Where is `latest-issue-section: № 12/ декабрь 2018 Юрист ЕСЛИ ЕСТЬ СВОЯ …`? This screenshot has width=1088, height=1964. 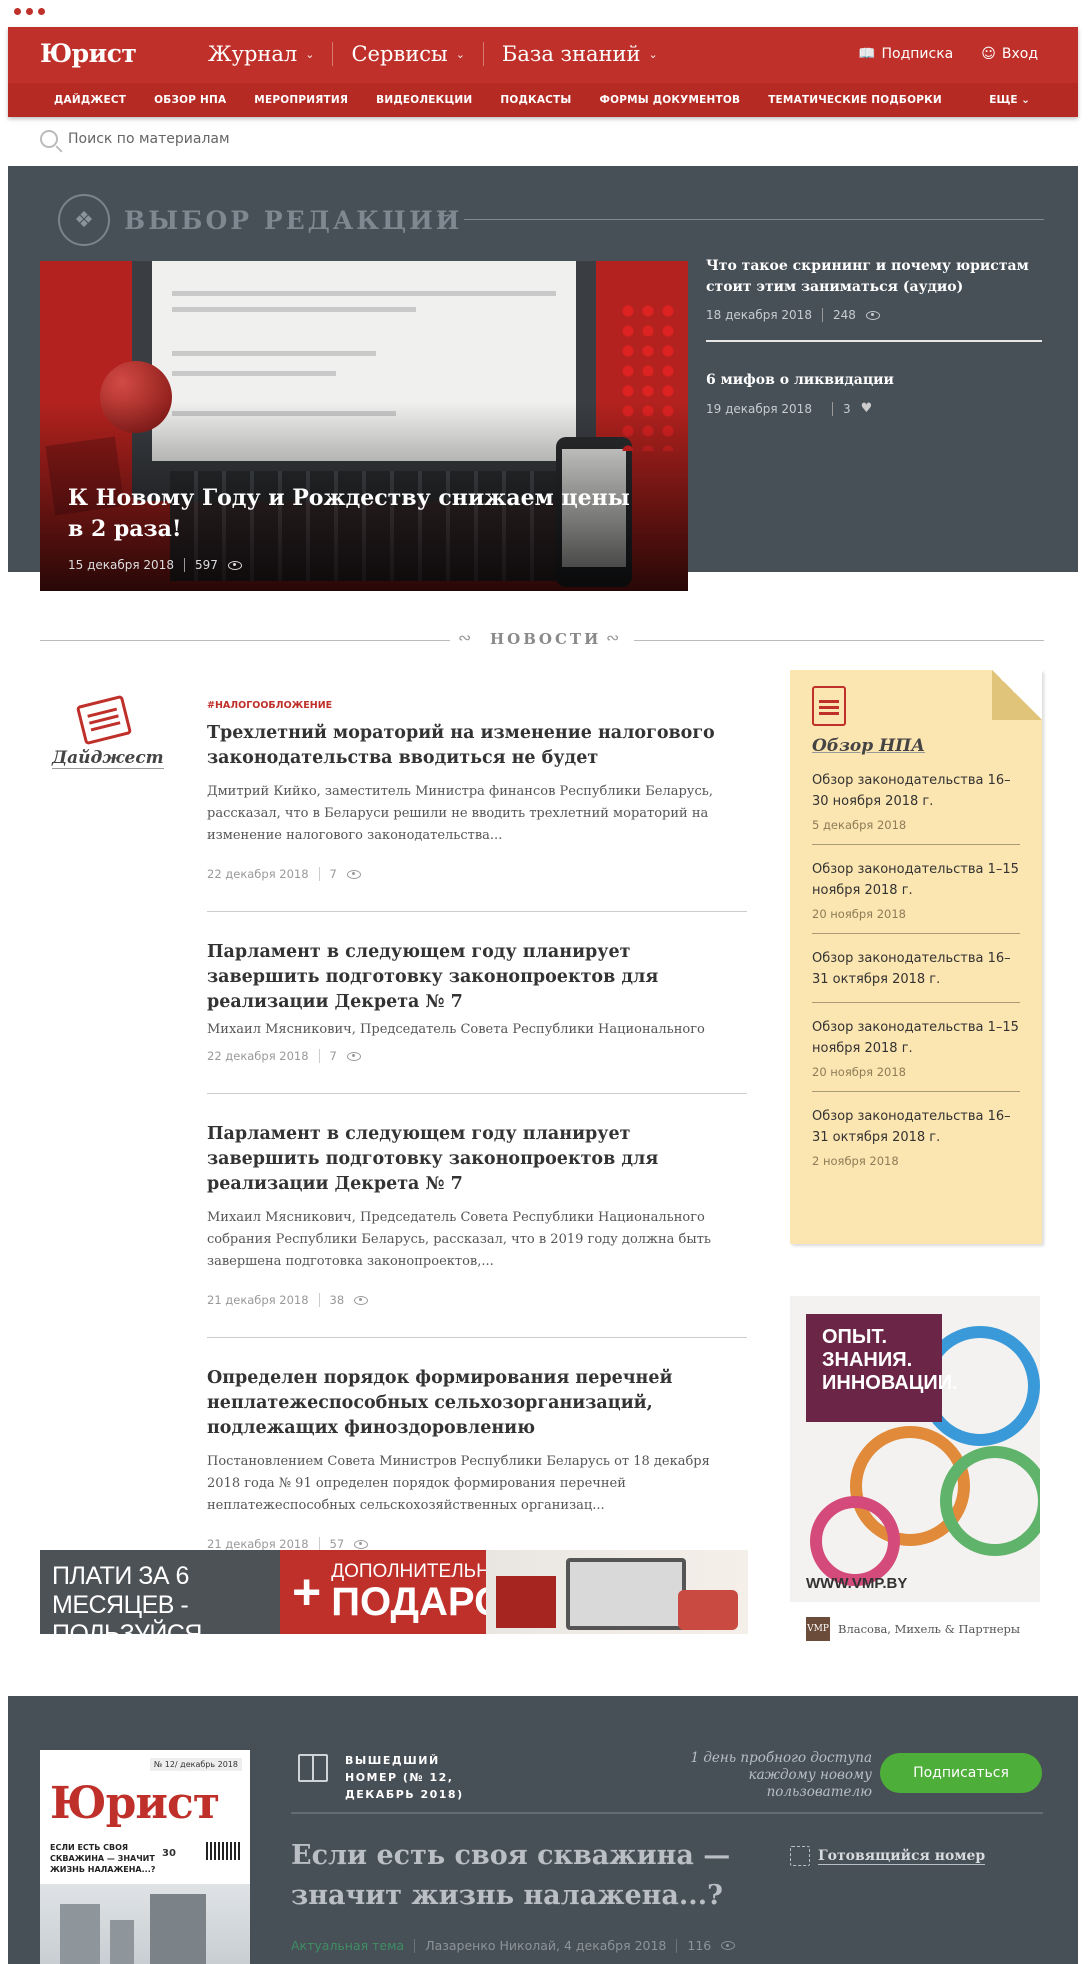 latest-issue-section: № 12/ декабрь 2018 Юрист ЕСЛИ ЕСТЬ СВОЯ … is located at coordinates (543, 1830).